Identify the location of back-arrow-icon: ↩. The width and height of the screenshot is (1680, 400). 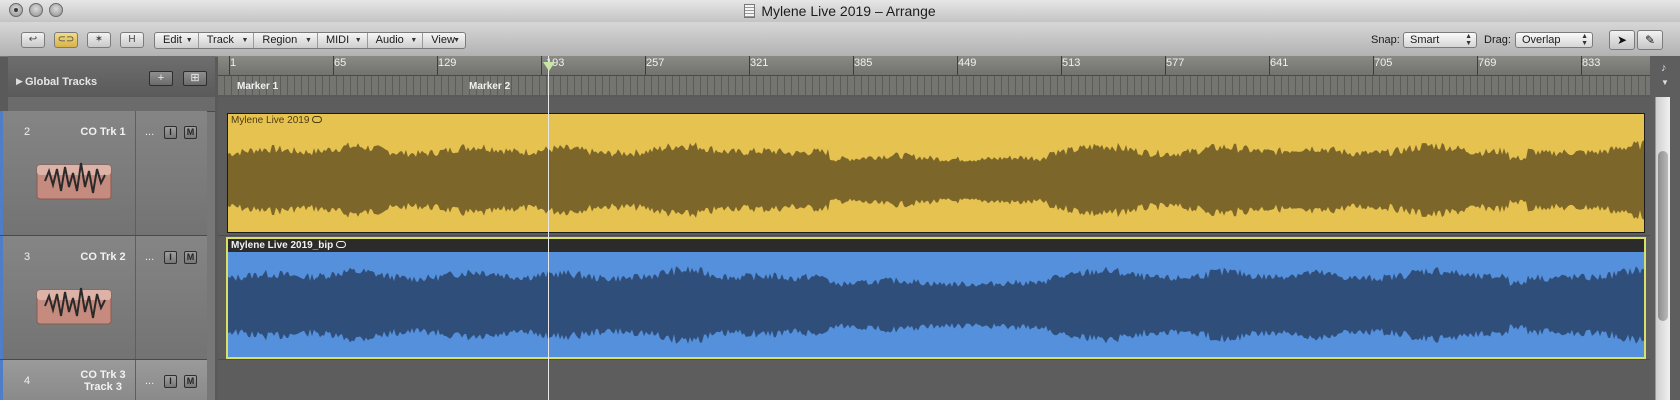
(33, 39).